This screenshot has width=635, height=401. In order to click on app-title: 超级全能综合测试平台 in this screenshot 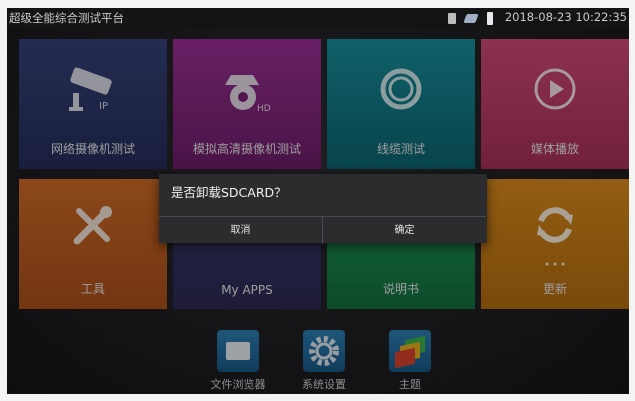, I will do `click(66, 18)`.